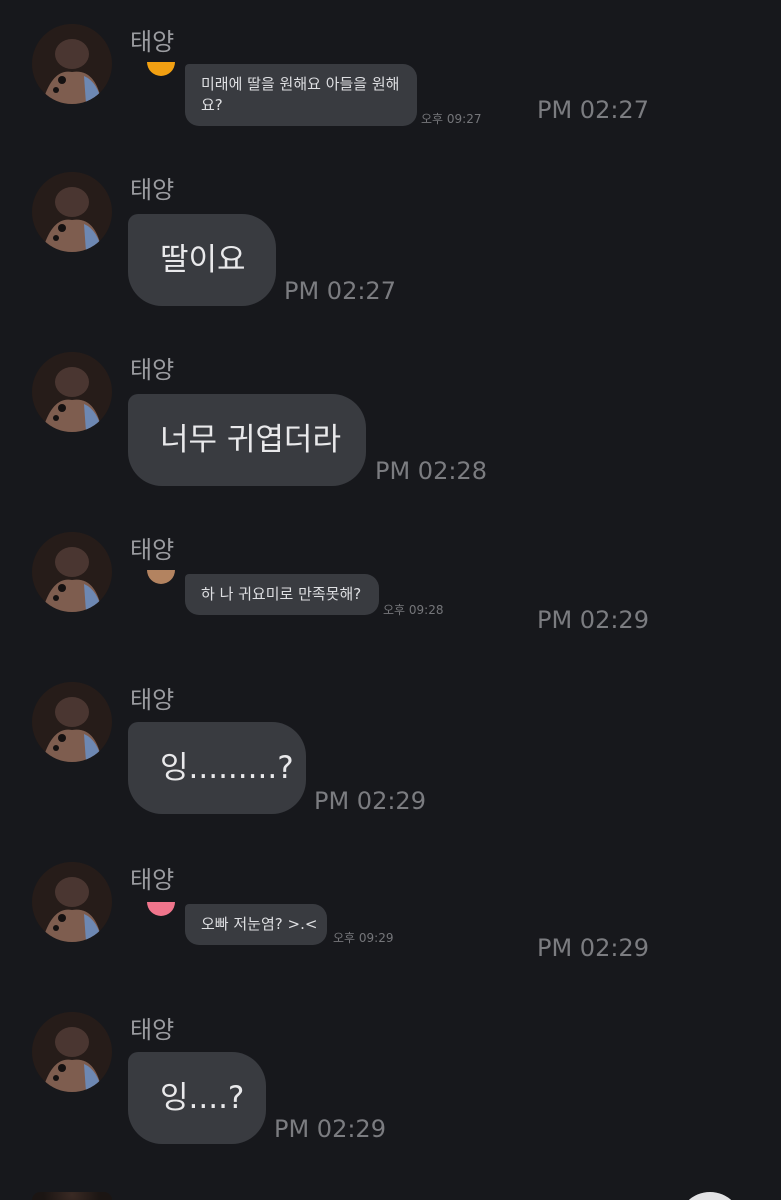 This screenshot has height=1200, width=781. I want to click on message-bubble: 딸이요, so click(202, 260).